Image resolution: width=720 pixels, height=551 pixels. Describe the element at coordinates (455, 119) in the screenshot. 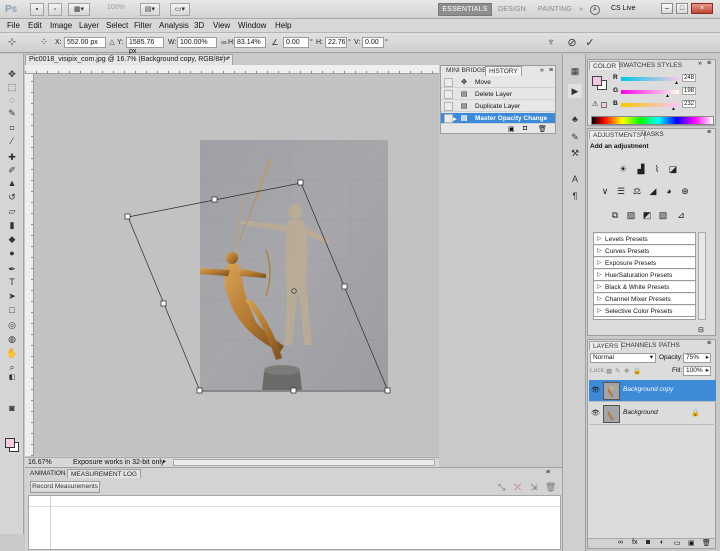

I see `history-state-slider-icon: ▸` at that location.